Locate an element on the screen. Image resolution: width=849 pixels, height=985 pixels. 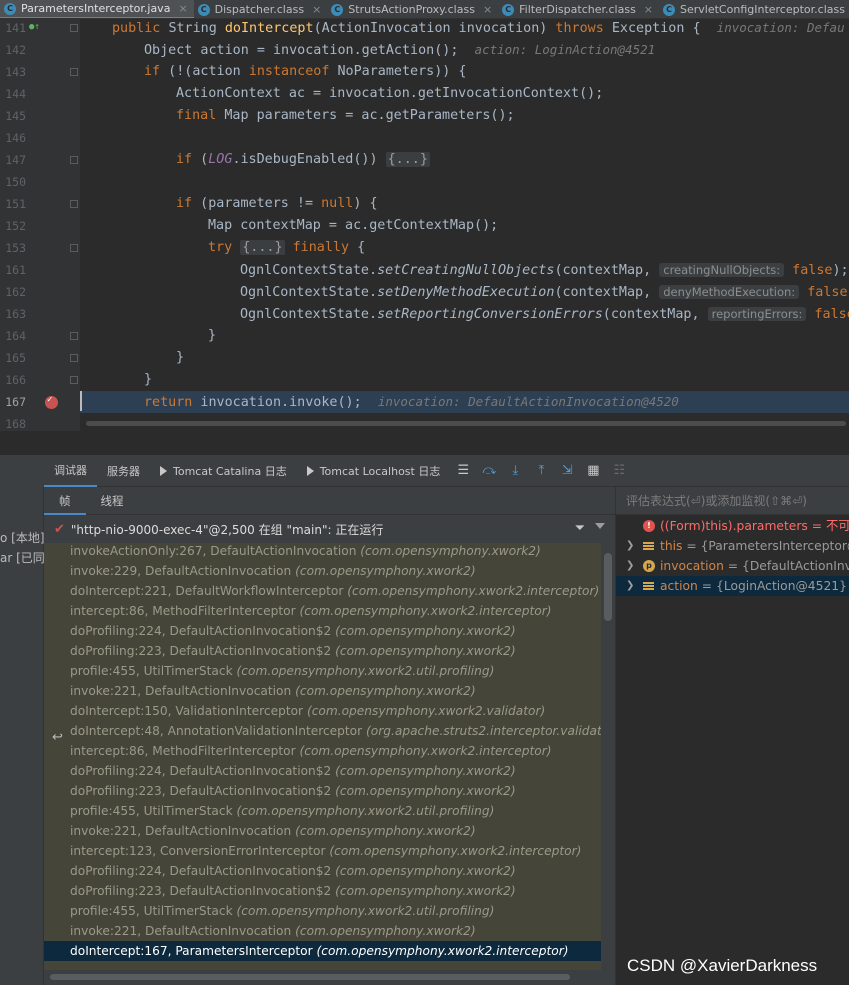
tab-servlet-config-interceptor: C ServletConfigInterceptor.class is located at coordinates (754, 9).